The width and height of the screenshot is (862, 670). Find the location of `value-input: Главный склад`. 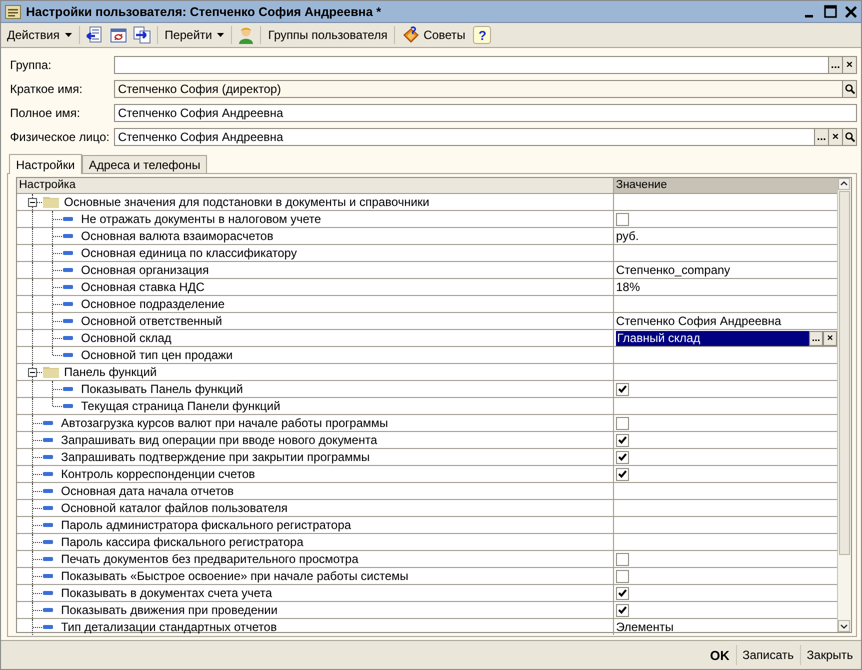

value-input: Главный склад is located at coordinates (712, 338).